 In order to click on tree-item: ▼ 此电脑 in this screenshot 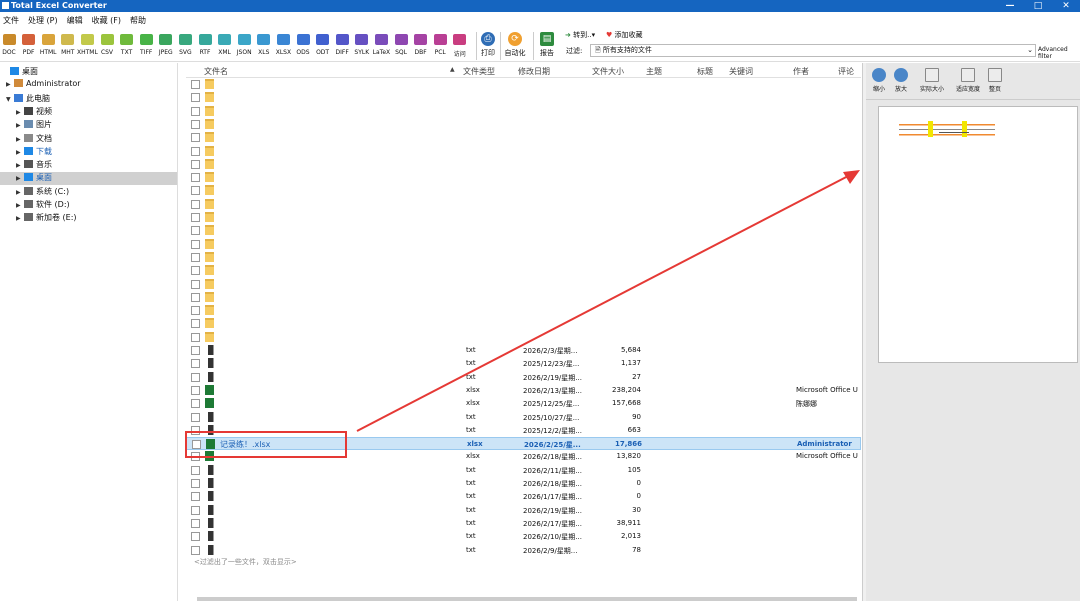, I will do `click(88, 99)`.